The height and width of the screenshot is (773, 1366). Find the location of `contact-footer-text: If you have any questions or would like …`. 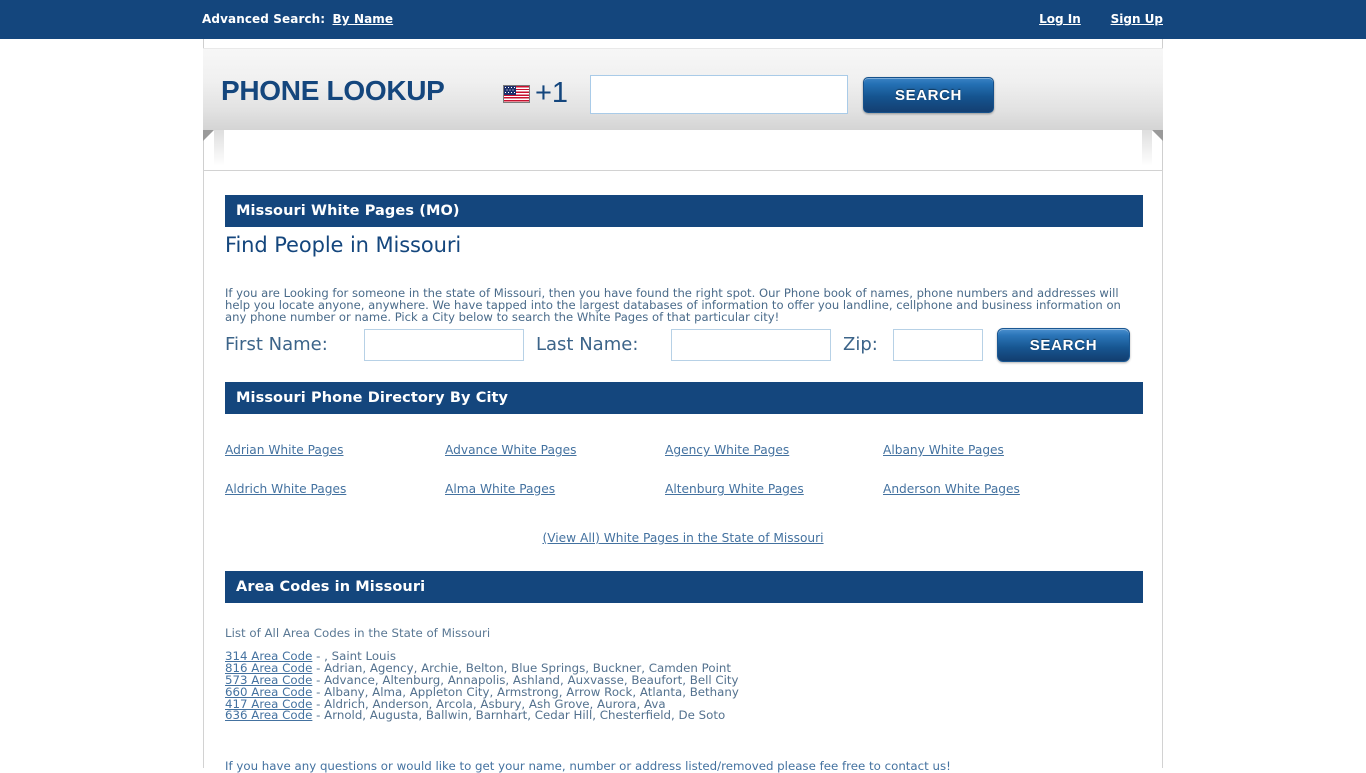

contact-footer-text: If you have any questions or would like … is located at coordinates (588, 766).